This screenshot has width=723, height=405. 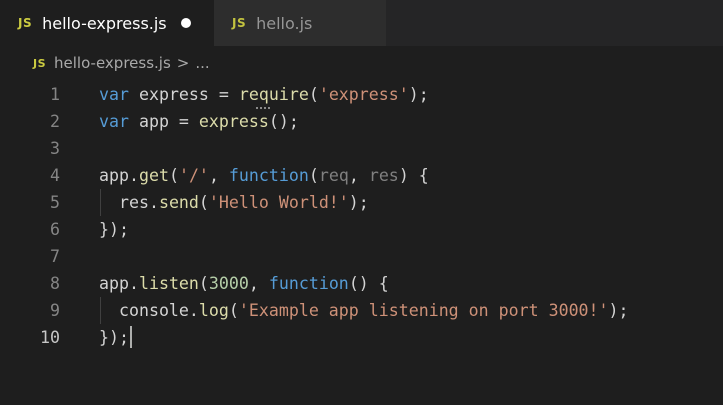 What do you see at coordinates (183, 94) in the screenshot?
I see `code-token: express =` at bounding box center [183, 94].